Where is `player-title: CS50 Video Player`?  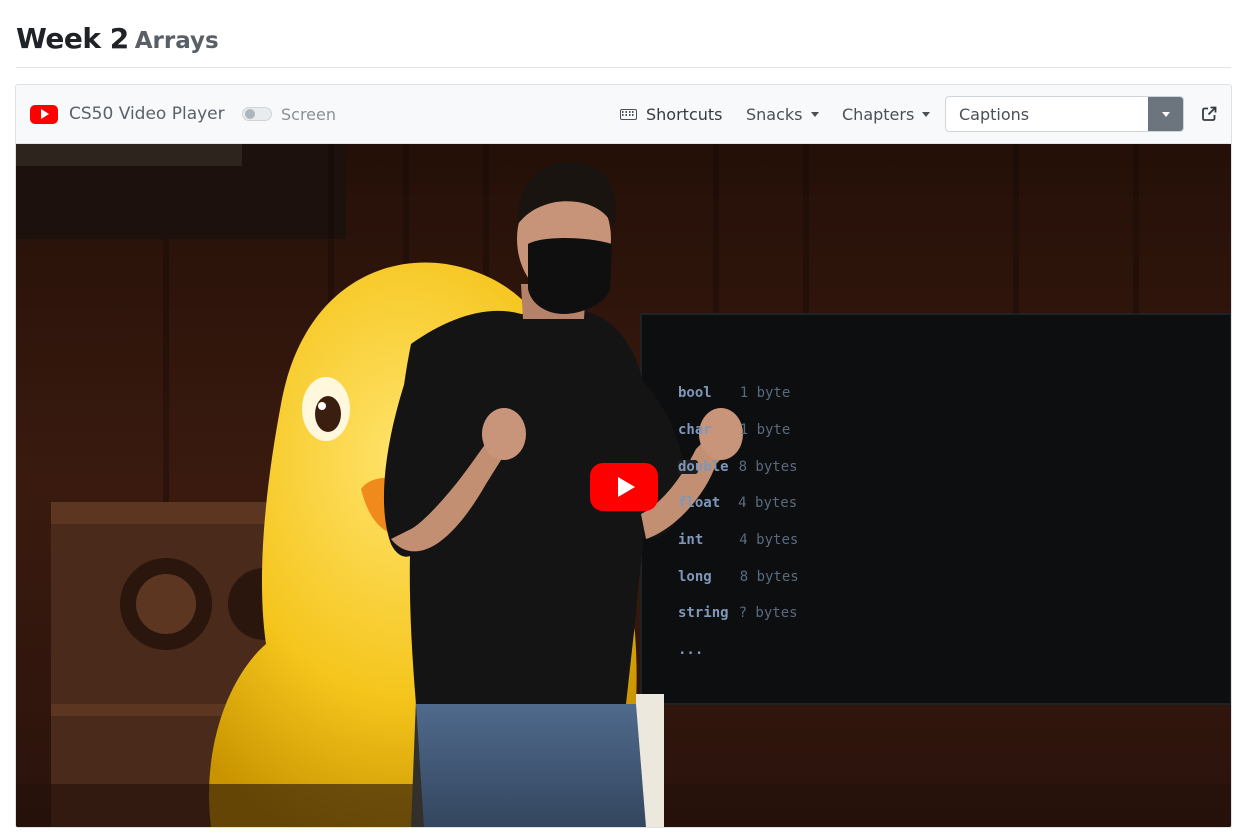
player-title: CS50 Video Player is located at coordinates (147, 114).